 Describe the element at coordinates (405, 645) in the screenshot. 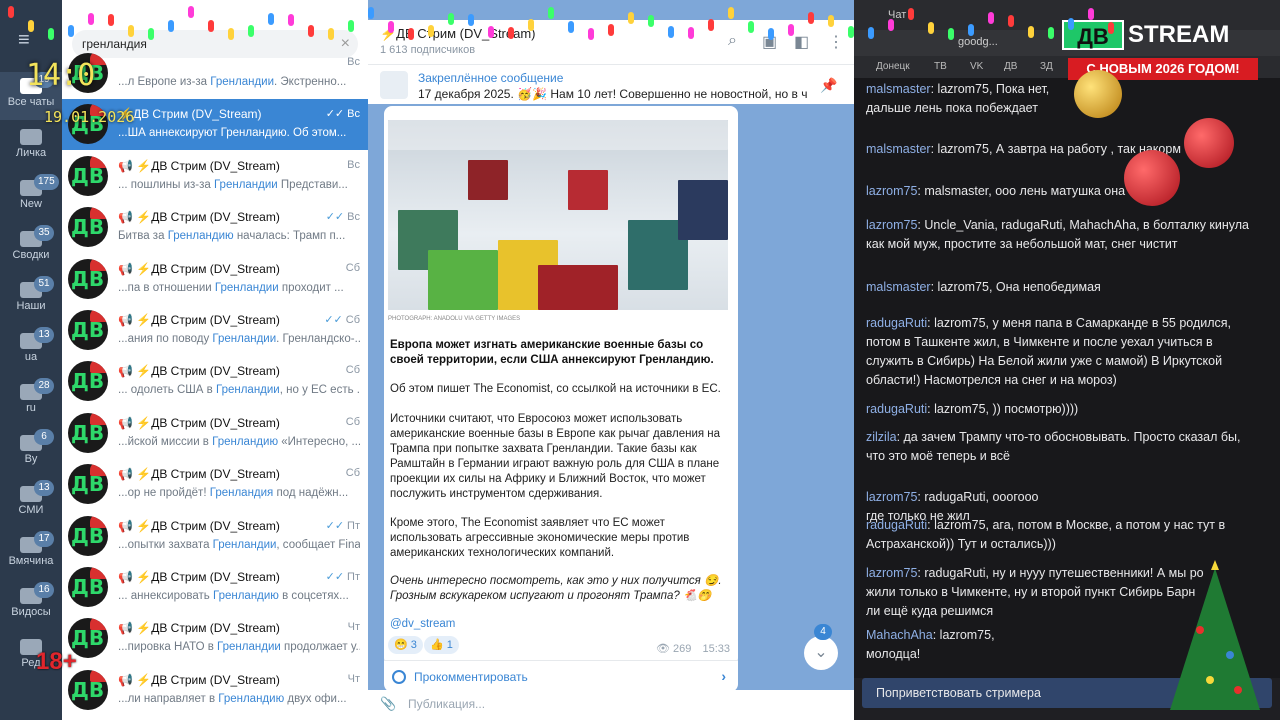

I see `reaction-laugh: 😁 3` at that location.